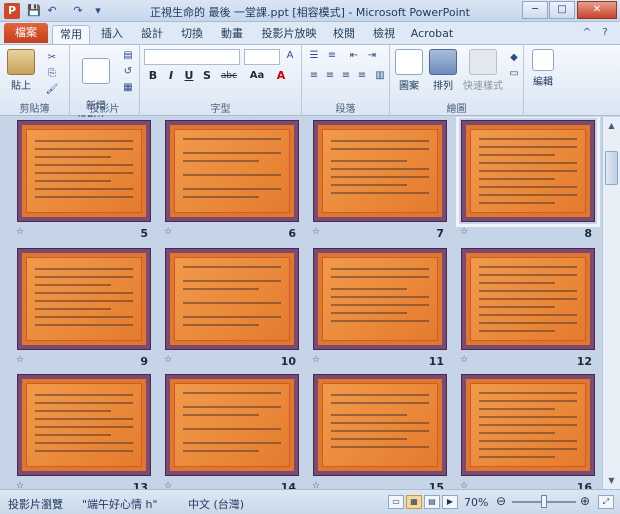 Image resolution: width=620 pixels, height=514 pixels. What do you see at coordinates (26, 33) in the screenshot?
I see `tab-file: 檔案` at bounding box center [26, 33].